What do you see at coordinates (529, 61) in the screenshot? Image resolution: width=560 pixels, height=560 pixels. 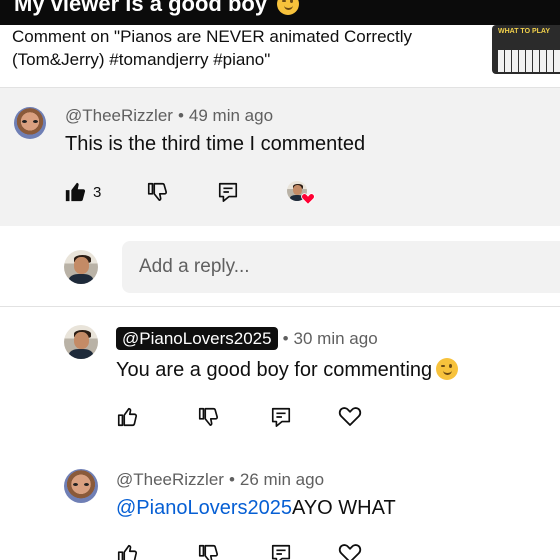 I see `thumbnail-piano-keys` at bounding box center [529, 61].